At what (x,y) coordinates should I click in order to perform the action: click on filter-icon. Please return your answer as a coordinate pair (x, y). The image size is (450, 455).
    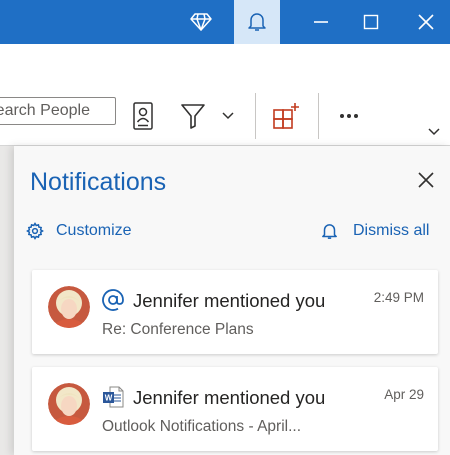
    Looking at the image, I should click on (193, 116).